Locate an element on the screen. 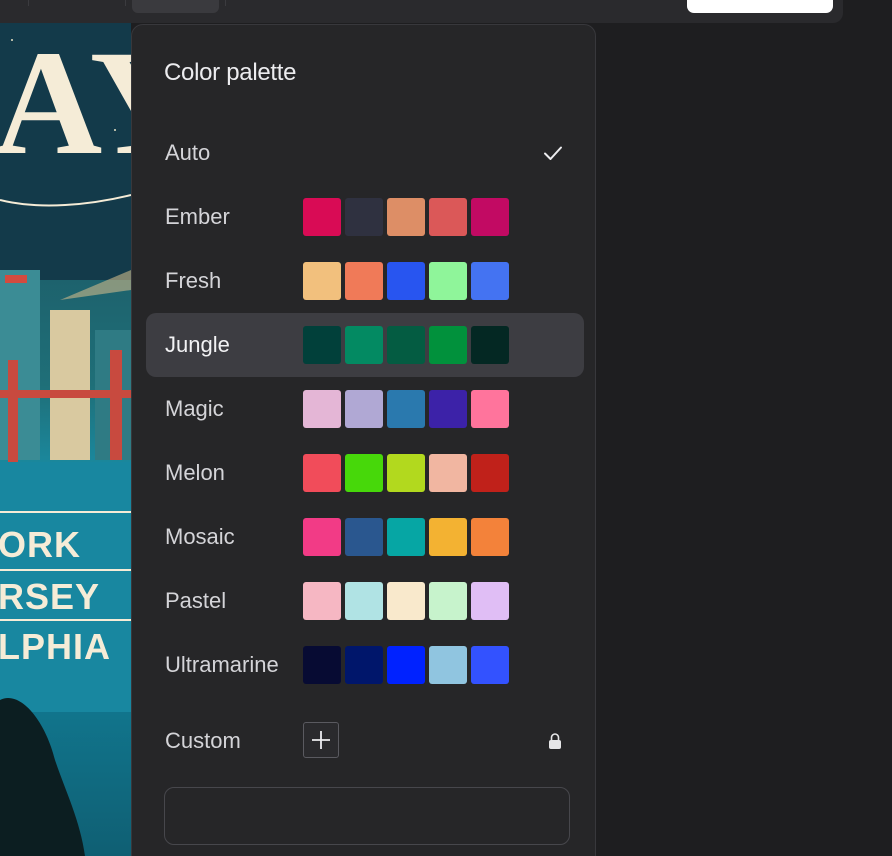 Image resolution: width=892 pixels, height=856 pixels. lock-icon is located at coordinates (555, 741).